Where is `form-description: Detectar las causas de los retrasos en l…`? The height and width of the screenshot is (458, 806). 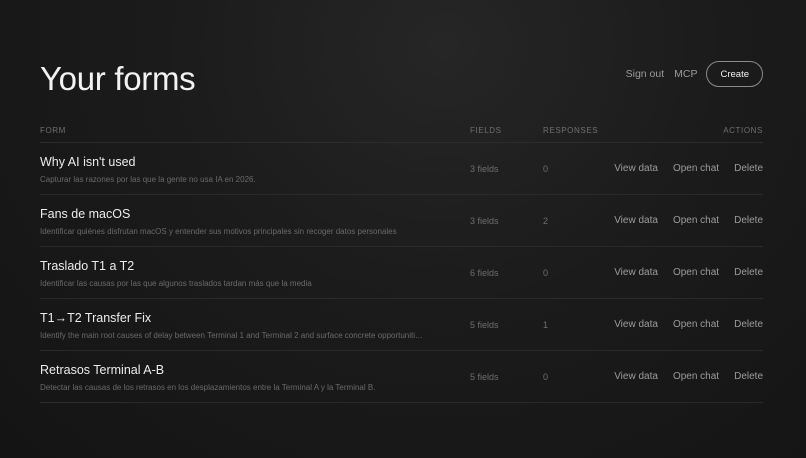
form-description: Detectar las causas de los retrasos en l… is located at coordinates (208, 387).